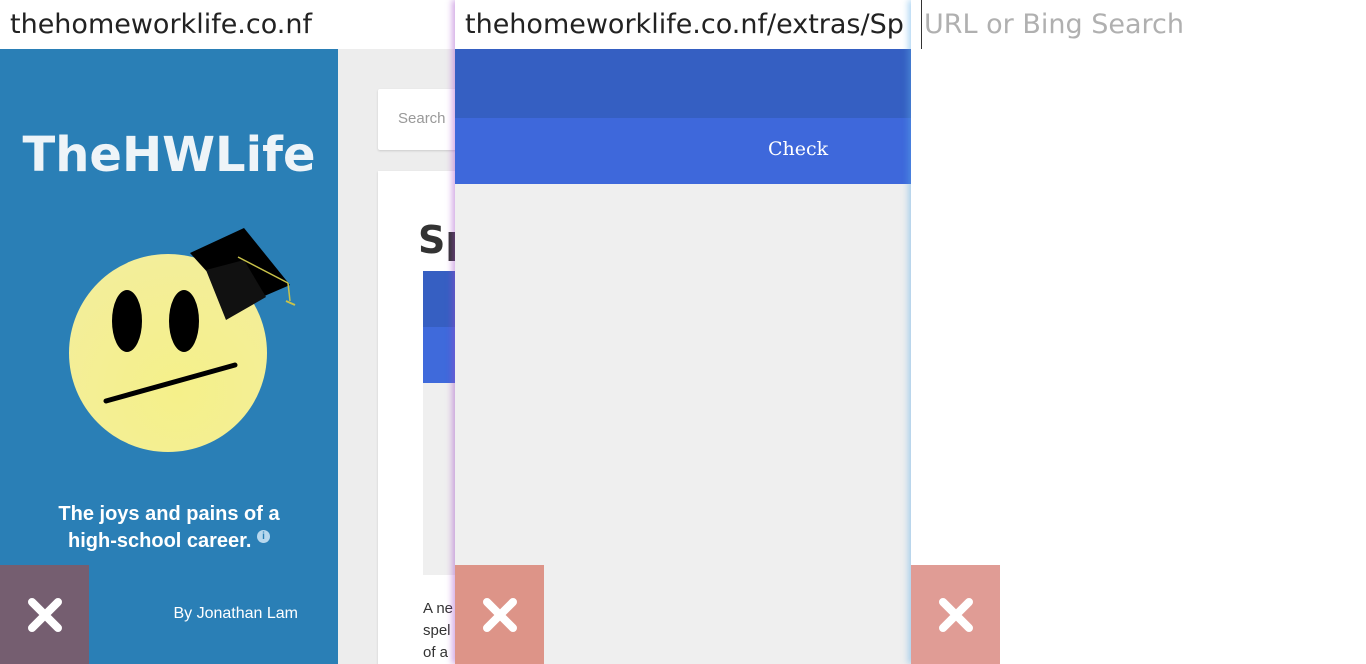 Image resolution: width=1366 pixels, height=664 pixels. I want to click on search-placeholder: Search, so click(422, 118).